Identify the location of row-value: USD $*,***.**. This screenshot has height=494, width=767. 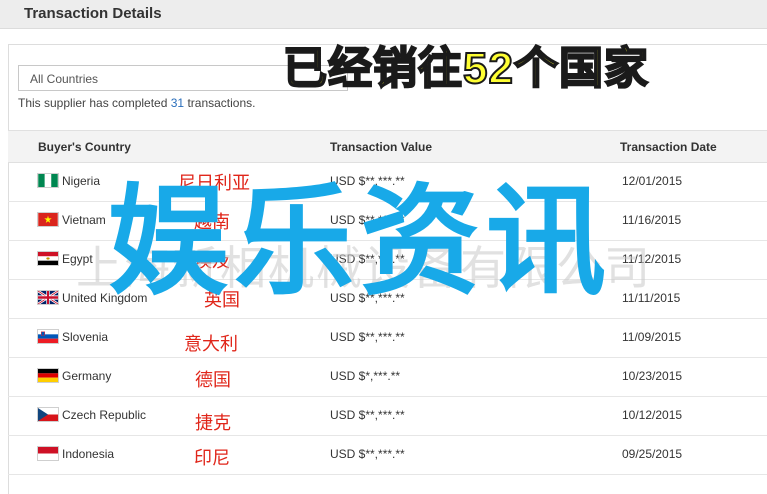
(365, 376).